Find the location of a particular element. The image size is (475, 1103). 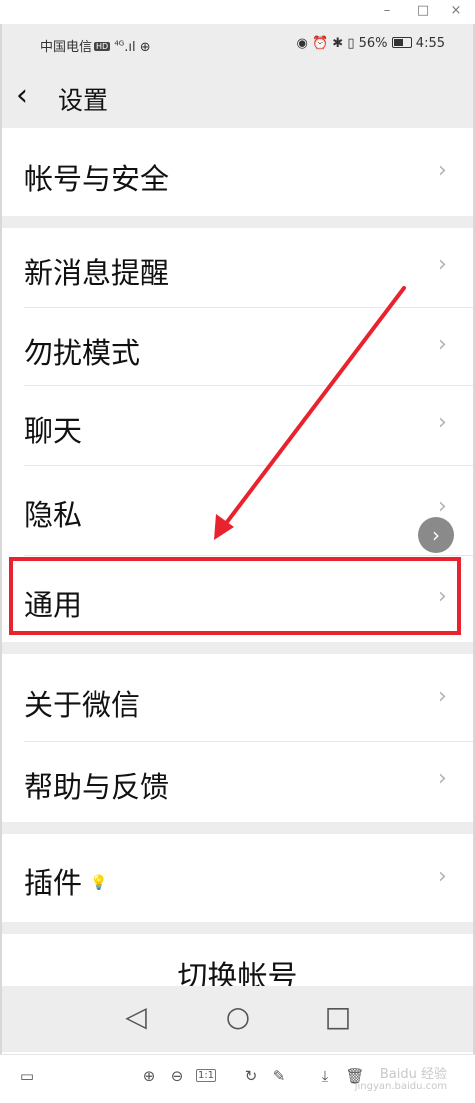

item-label: 聊天 is located at coordinates (53, 431).